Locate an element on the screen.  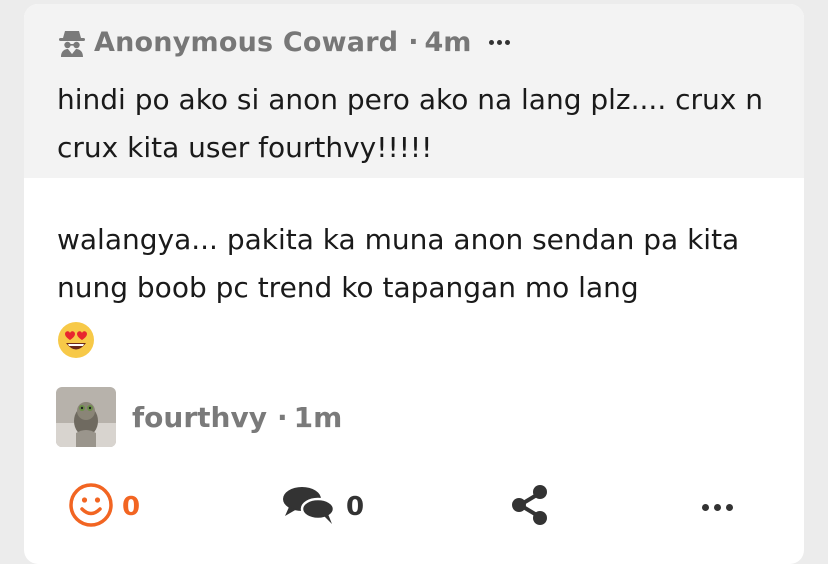
quote-time: 4m is located at coordinates (448, 42).